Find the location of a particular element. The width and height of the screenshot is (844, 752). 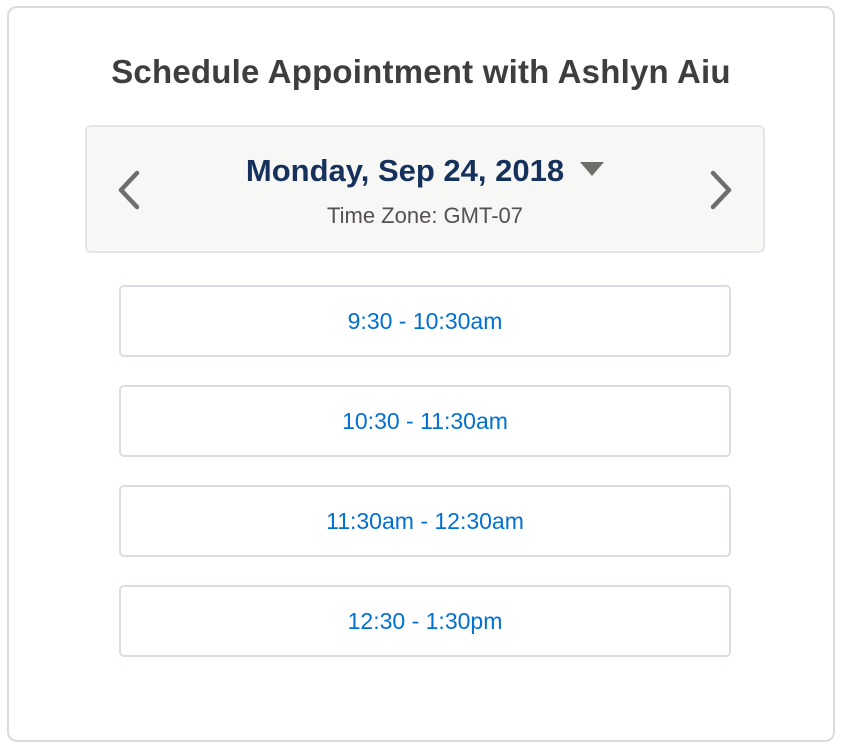

selected-date: Monday, Sep 24, 2018 is located at coordinates (405, 170).